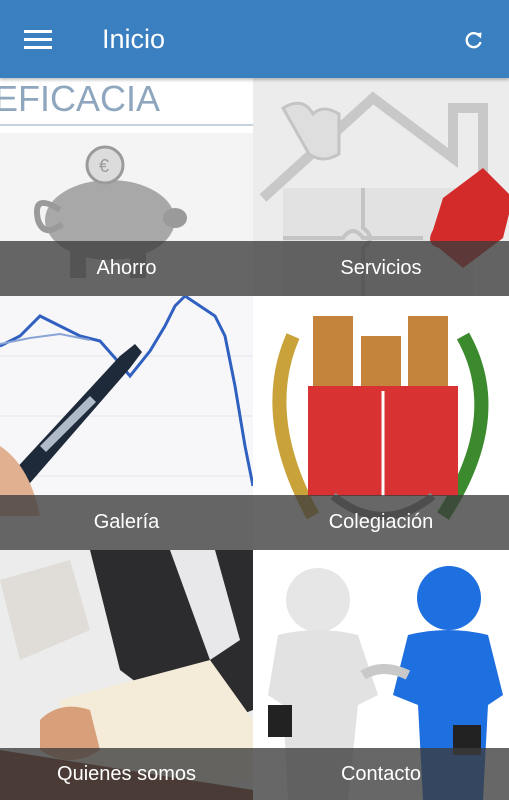 This screenshot has height=800, width=509. What do you see at coordinates (381, 268) in the screenshot?
I see `tile-label: Servicios` at bounding box center [381, 268].